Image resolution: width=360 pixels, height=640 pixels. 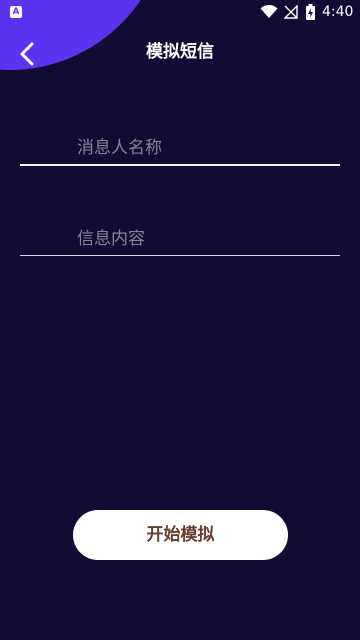 What do you see at coordinates (180, 52) in the screenshot?
I see `page-title: 模拟短信` at bounding box center [180, 52].